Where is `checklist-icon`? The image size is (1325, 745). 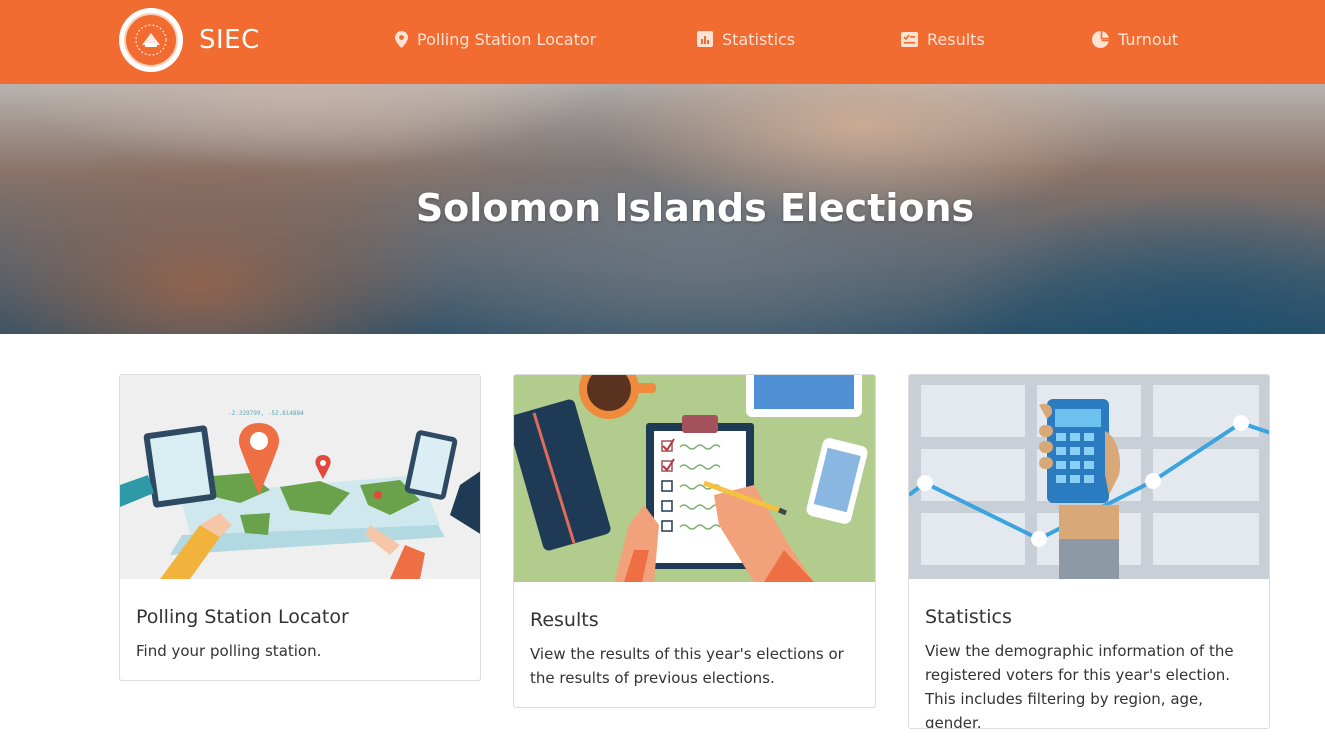
checklist-icon is located at coordinates (909, 39).